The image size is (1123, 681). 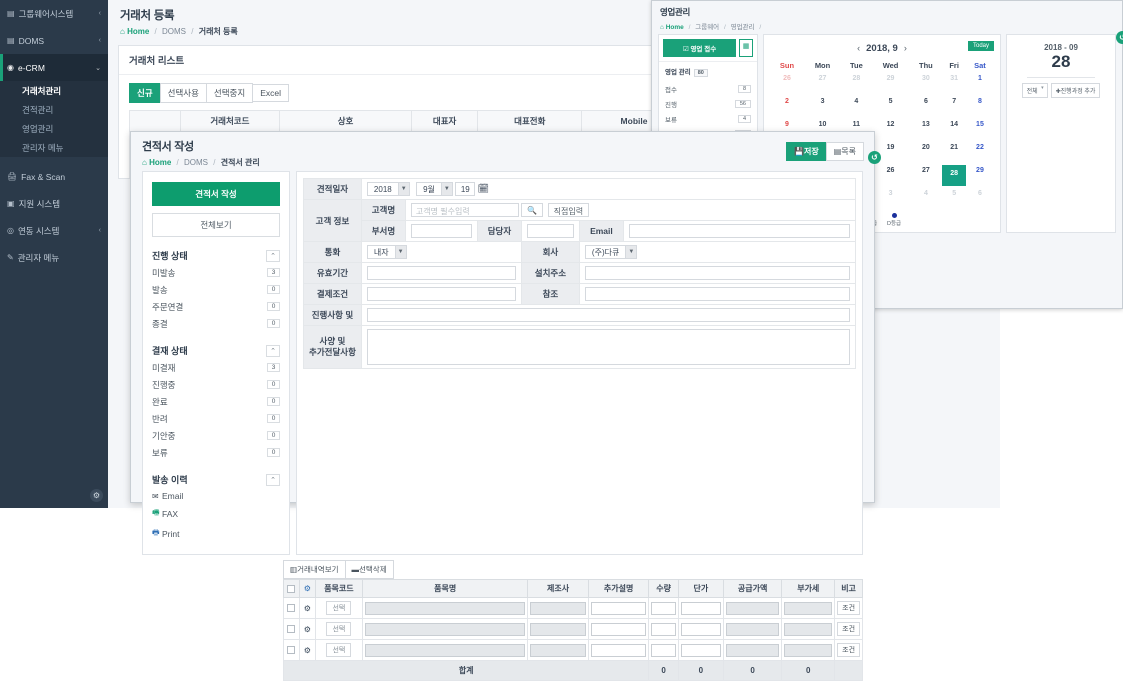 I want to click on progress-item: 발송 0, so click(x=216, y=289).